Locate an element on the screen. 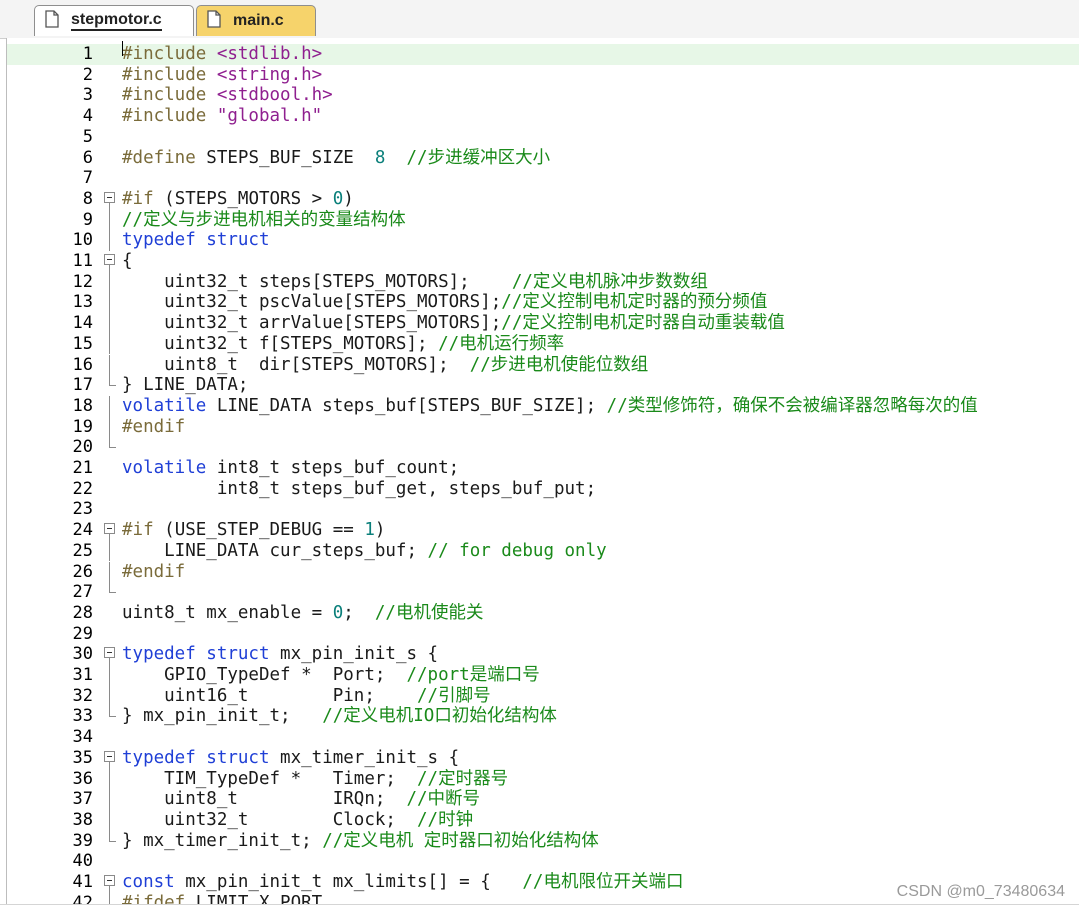  line-number: 4 is located at coordinates (87, 116).